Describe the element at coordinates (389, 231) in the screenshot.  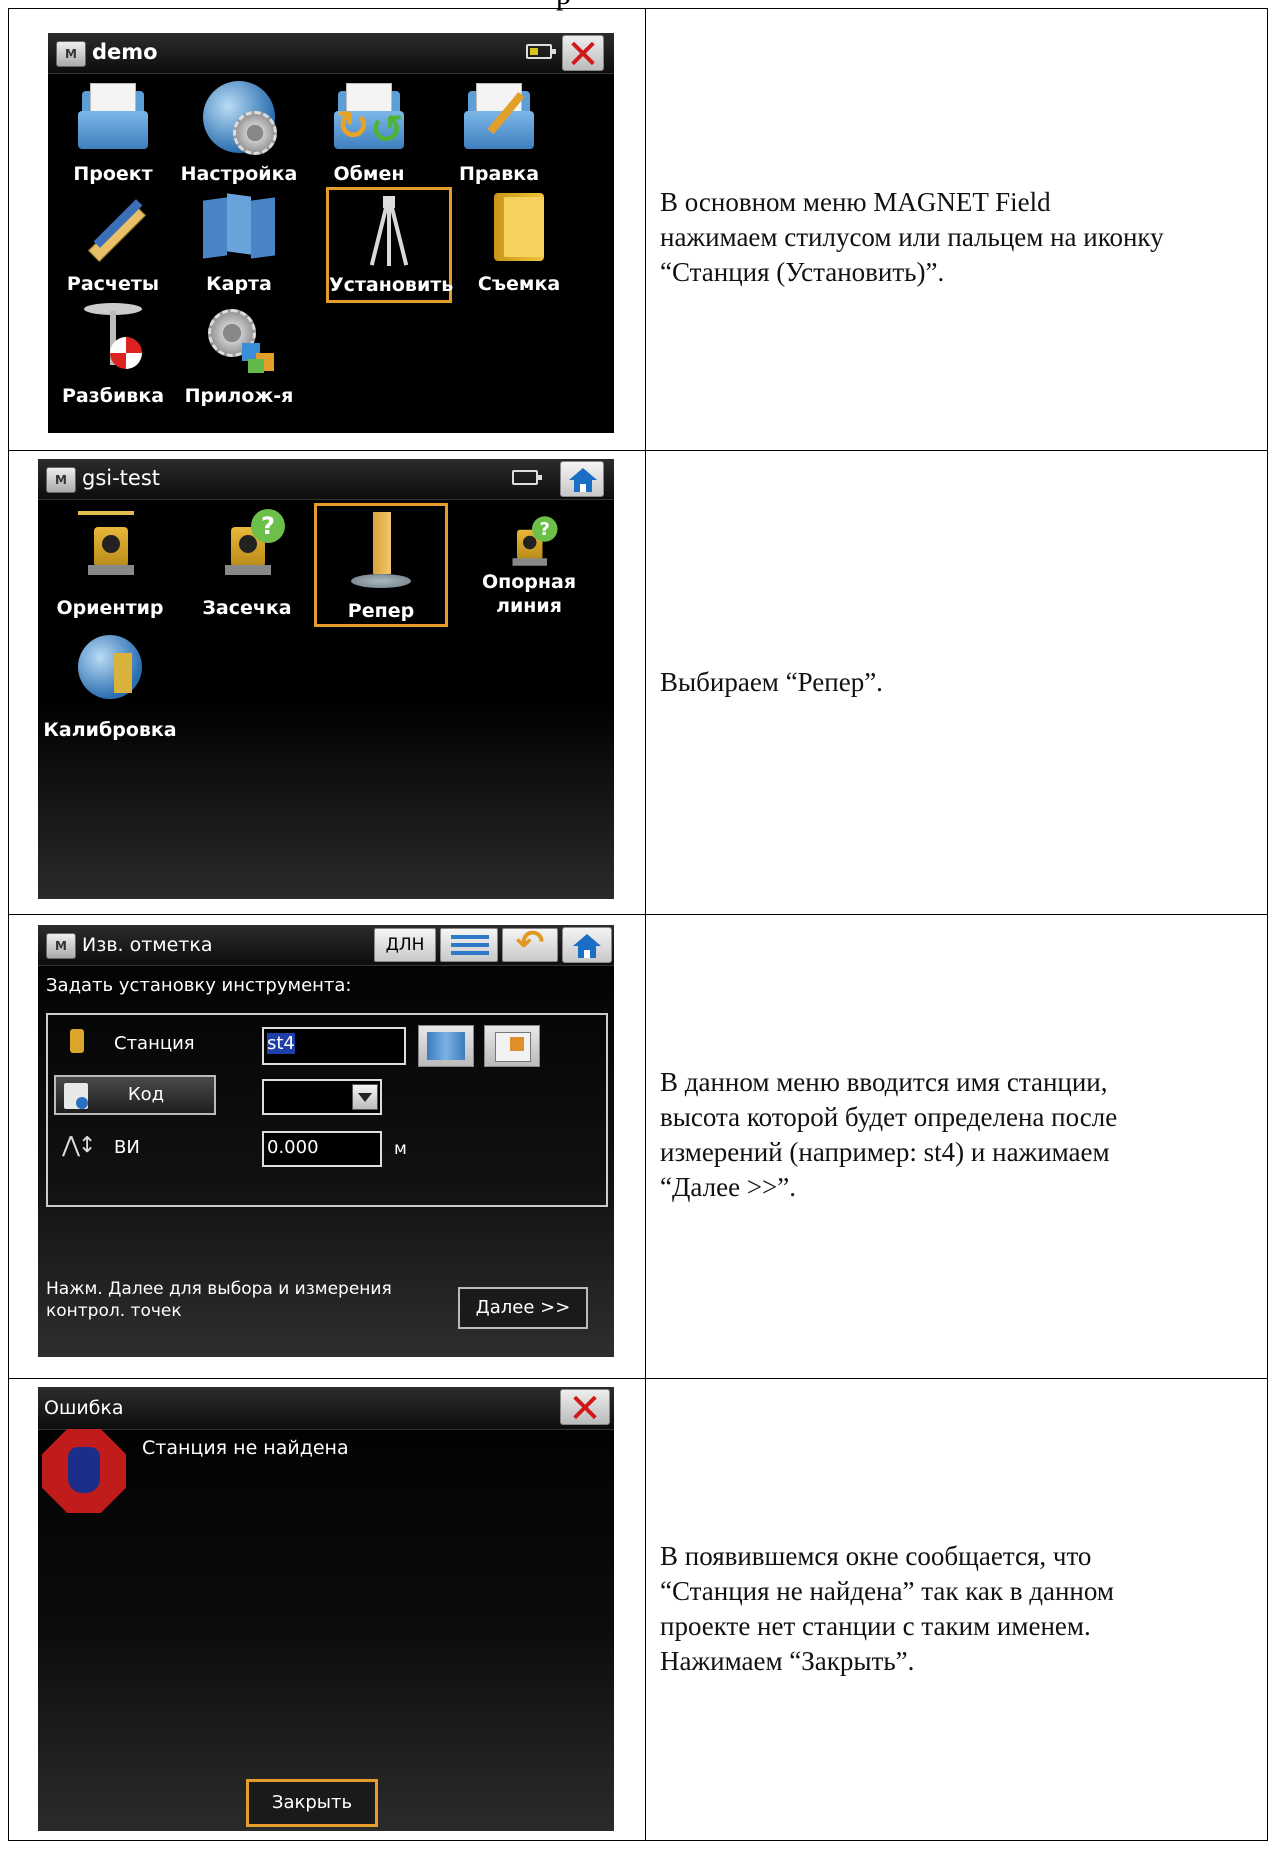
I see `tripod-icon` at that location.